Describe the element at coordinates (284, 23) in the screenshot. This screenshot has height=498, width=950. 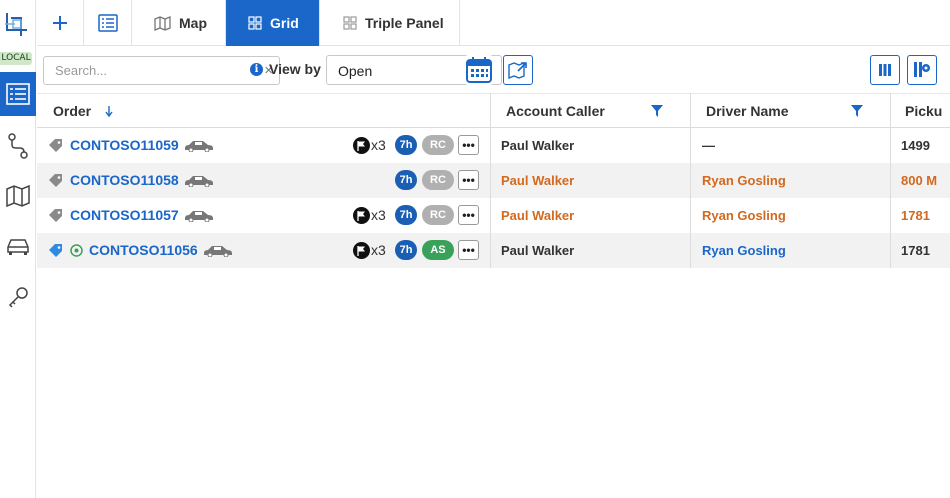
I see `tab-label: Grid` at that location.